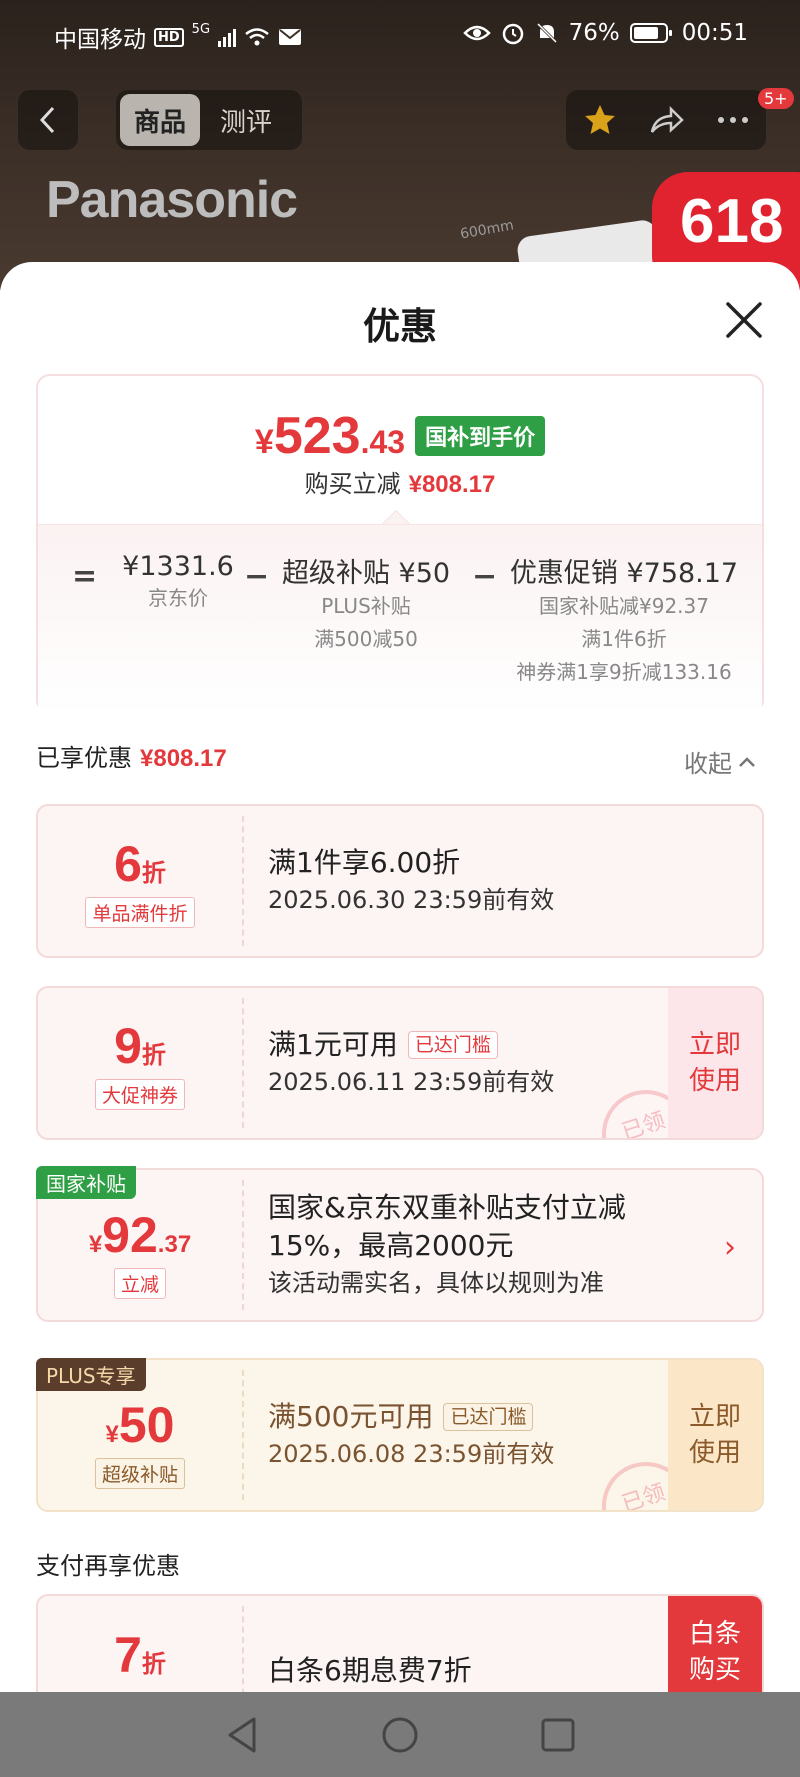  What do you see at coordinates (246, 120) in the screenshot?
I see `tab-review: 测评` at bounding box center [246, 120].